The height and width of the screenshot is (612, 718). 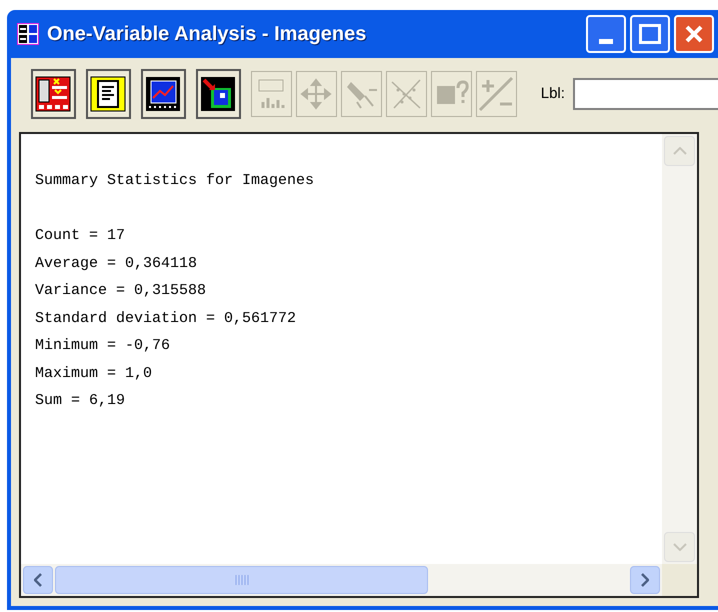 I want to click on output-line: Variance = 0,315588, so click(x=121, y=291).